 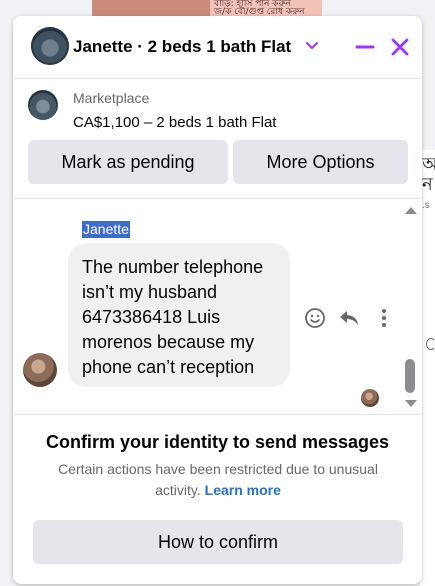 What do you see at coordinates (427, 368) in the screenshot?
I see `background-page-edge: আ ন .s` at bounding box center [427, 368].